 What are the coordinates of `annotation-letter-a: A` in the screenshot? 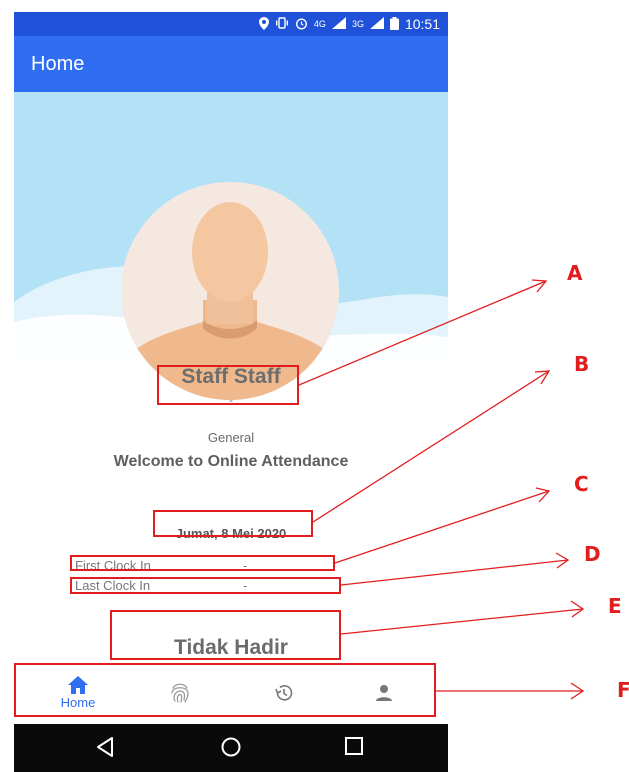 It's located at (575, 273).